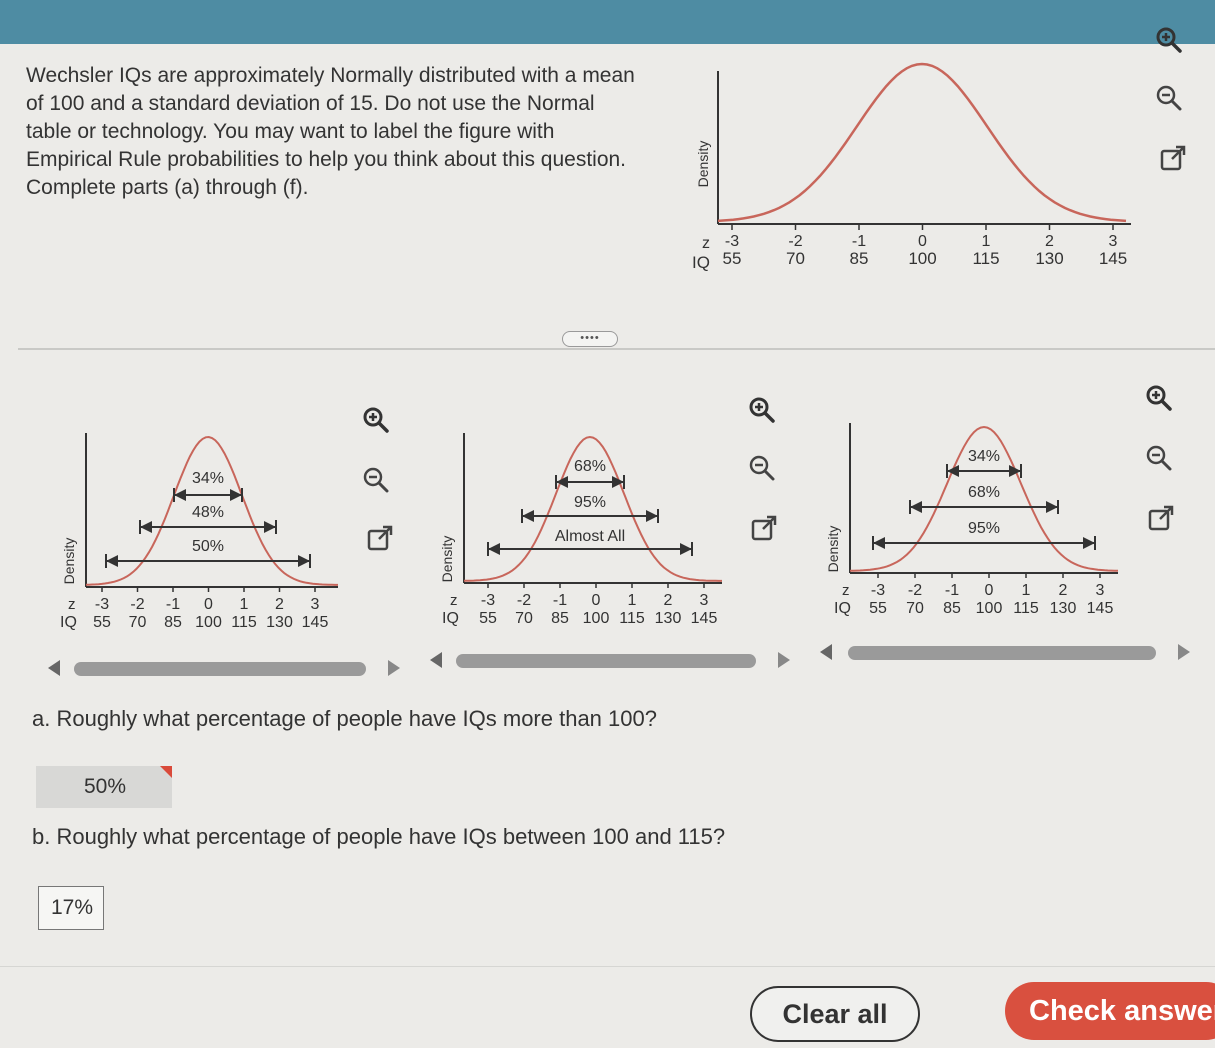  Describe the element at coordinates (1159, 458) in the screenshot. I see `option-3-zoom-out-button` at that location.